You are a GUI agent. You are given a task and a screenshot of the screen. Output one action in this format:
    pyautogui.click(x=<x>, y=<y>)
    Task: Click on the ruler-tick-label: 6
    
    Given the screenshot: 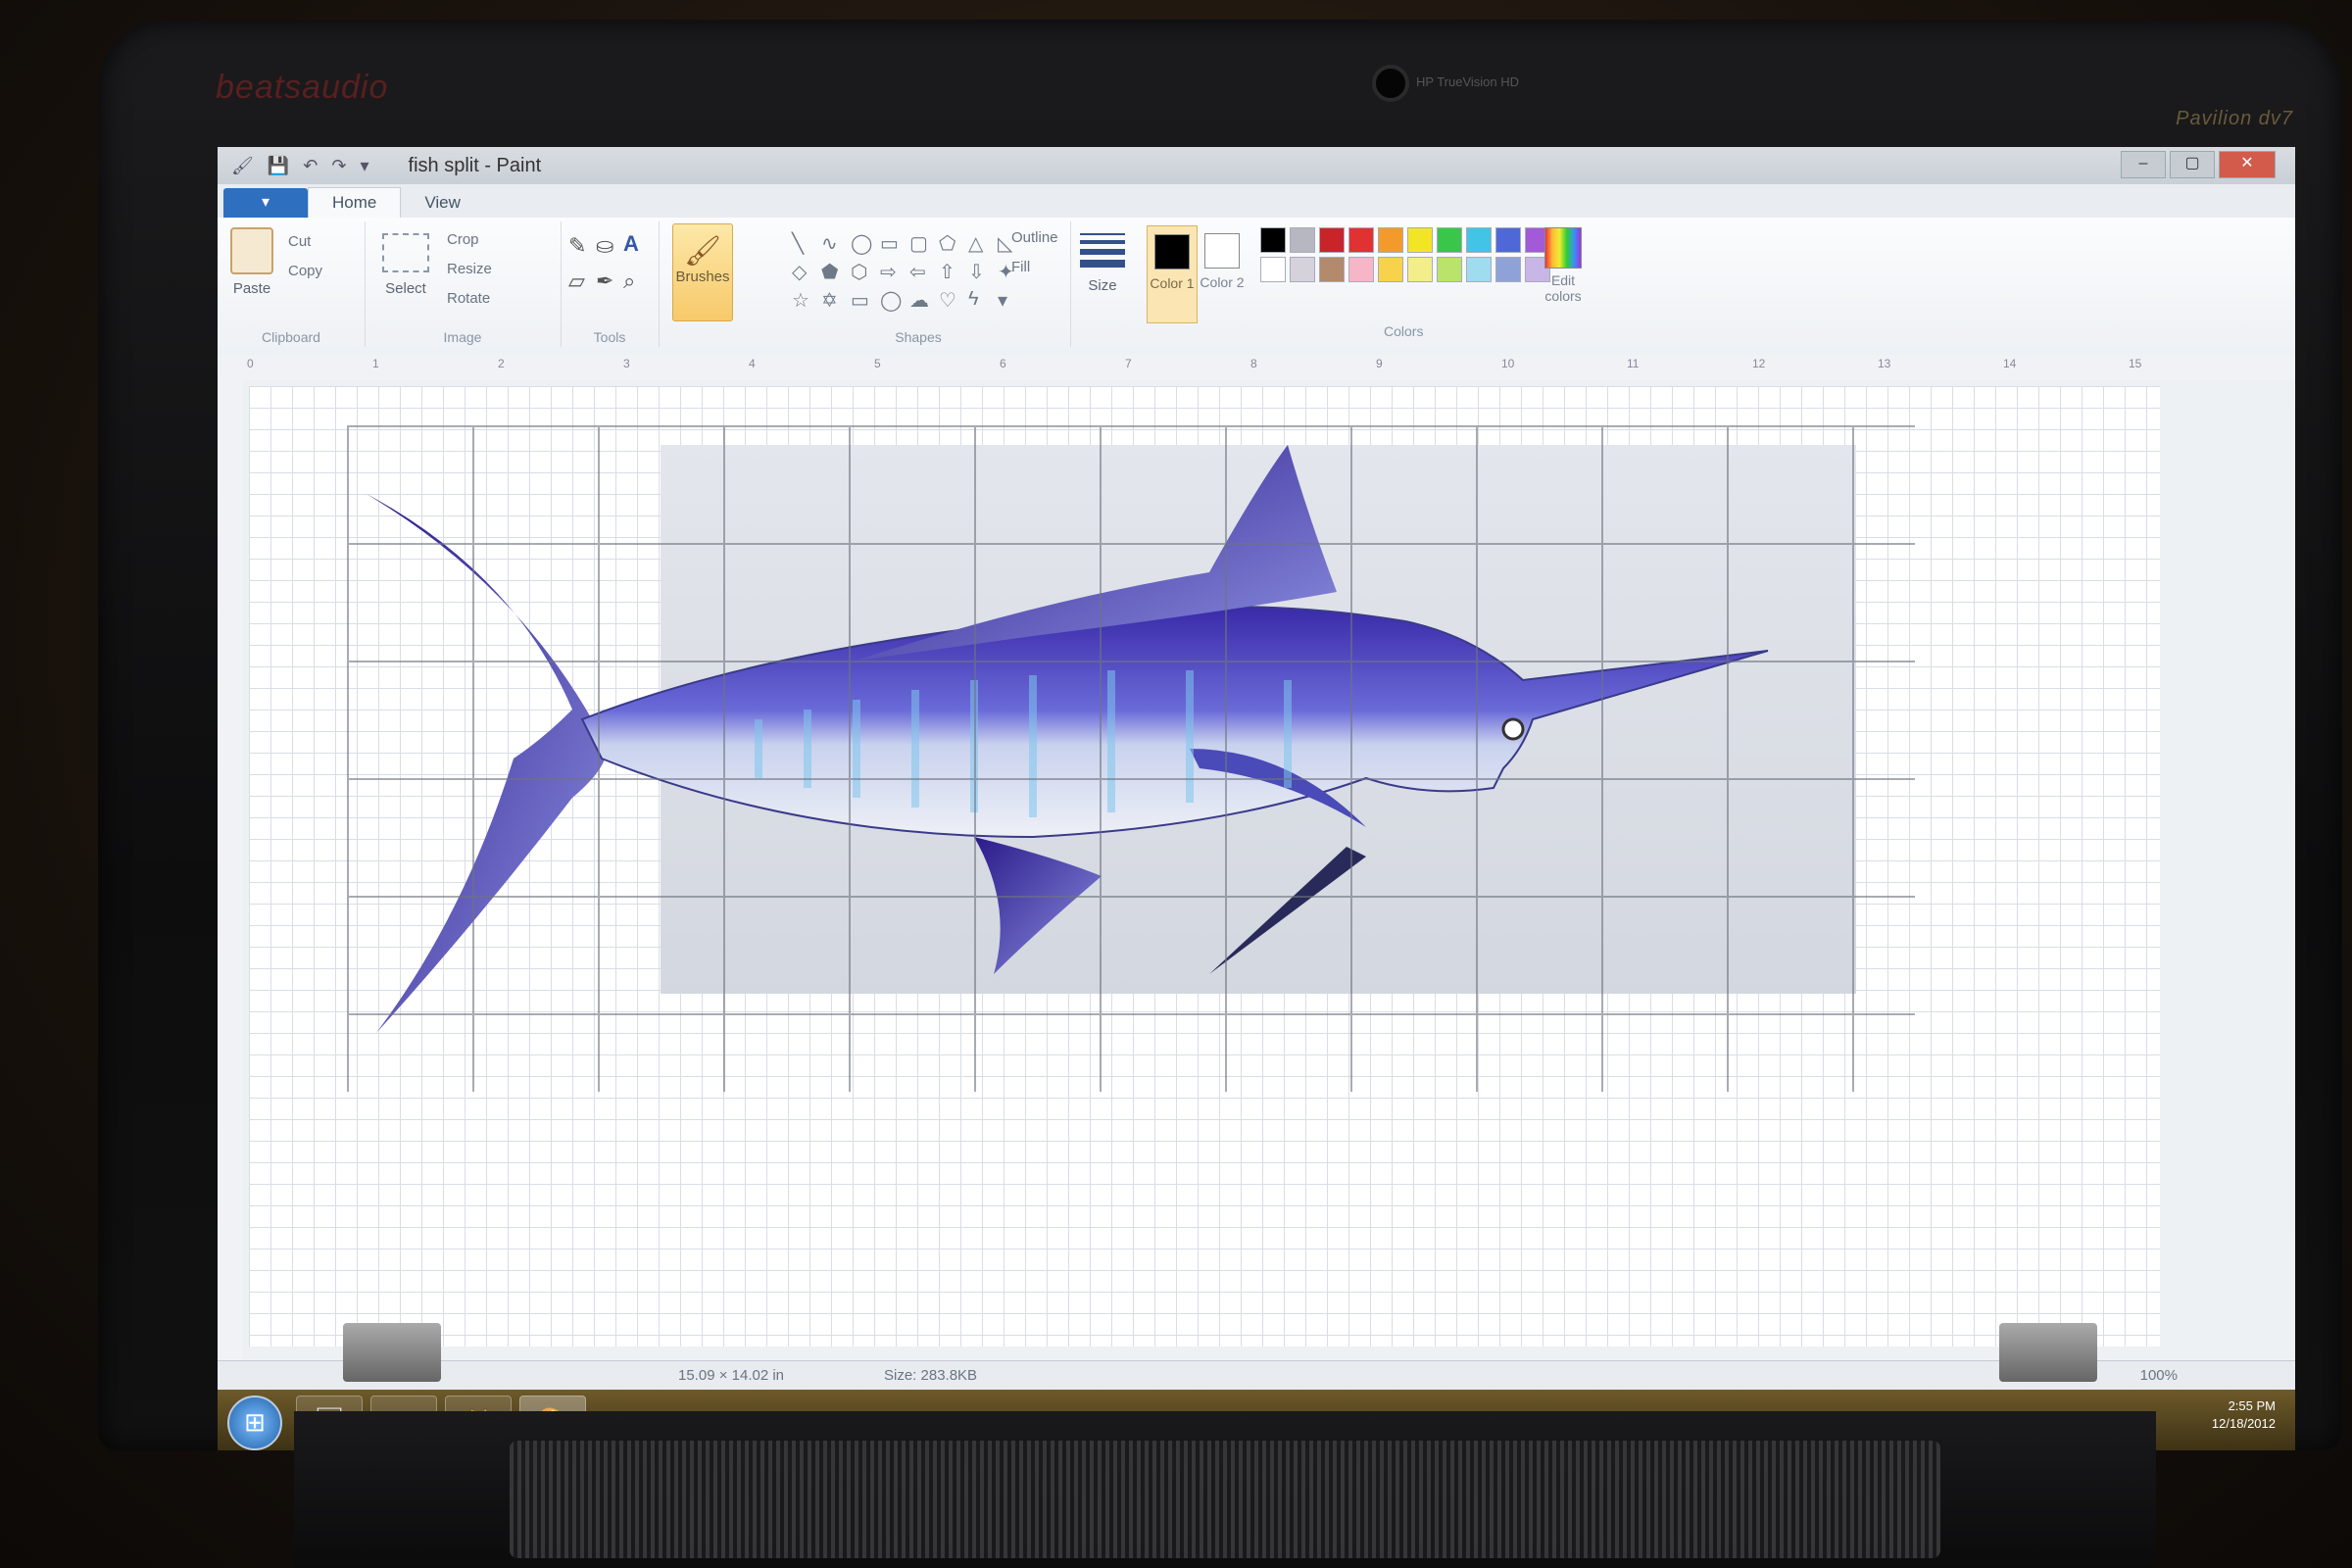 What is the action you would take?
    pyautogui.click(x=1003, y=363)
    